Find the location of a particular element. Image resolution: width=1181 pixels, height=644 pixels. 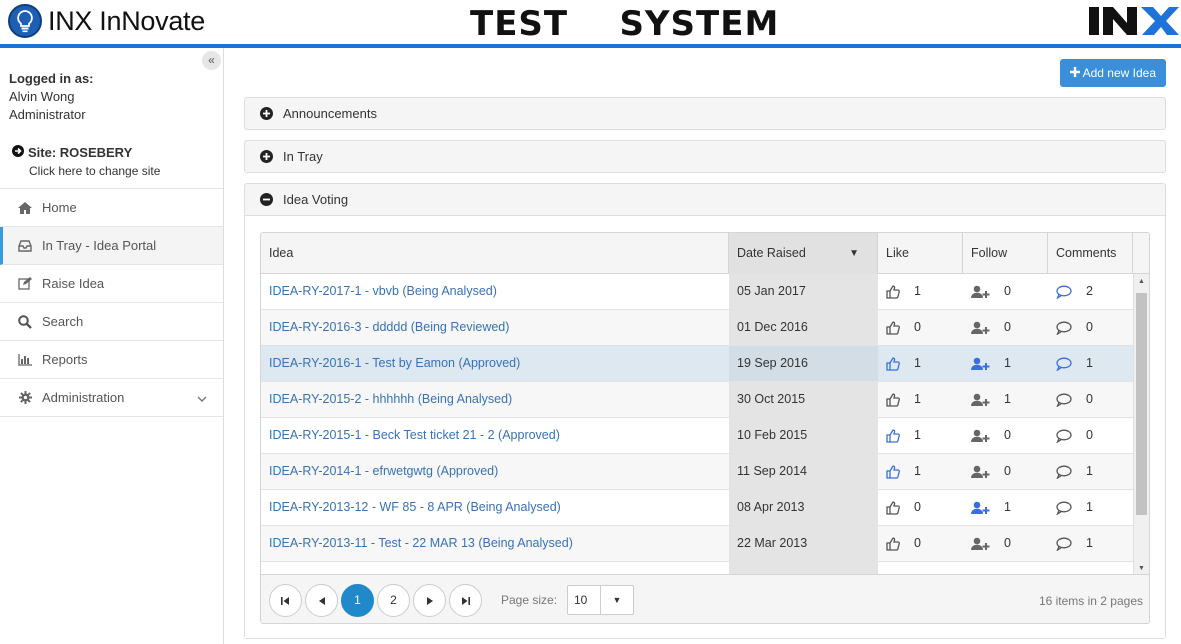

sidebar-item-reports: Reports is located at coordinates (111, 360).